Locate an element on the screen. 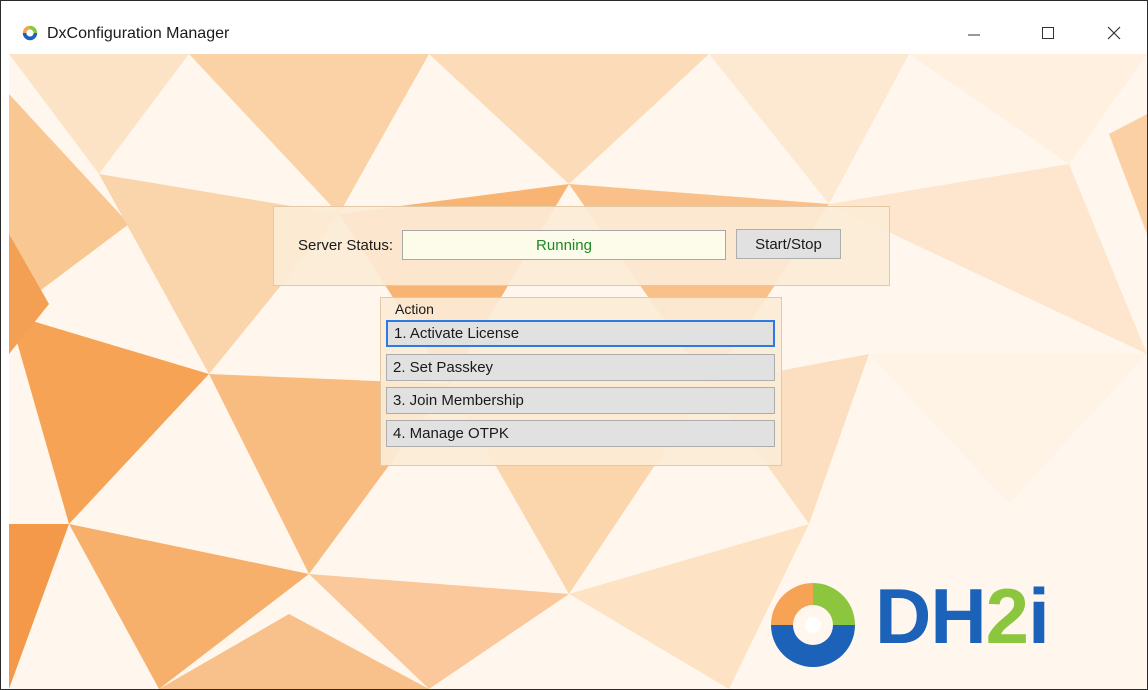 Image resolution: width=1148 pixels, height=690 pixels. minimize-icon is located at coordinates (974, 35).